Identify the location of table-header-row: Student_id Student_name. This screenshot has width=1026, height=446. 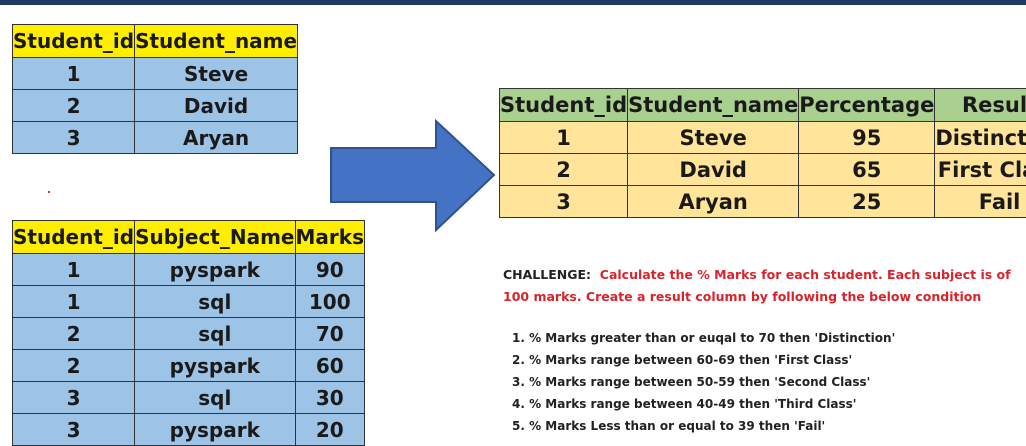
(155, 41).